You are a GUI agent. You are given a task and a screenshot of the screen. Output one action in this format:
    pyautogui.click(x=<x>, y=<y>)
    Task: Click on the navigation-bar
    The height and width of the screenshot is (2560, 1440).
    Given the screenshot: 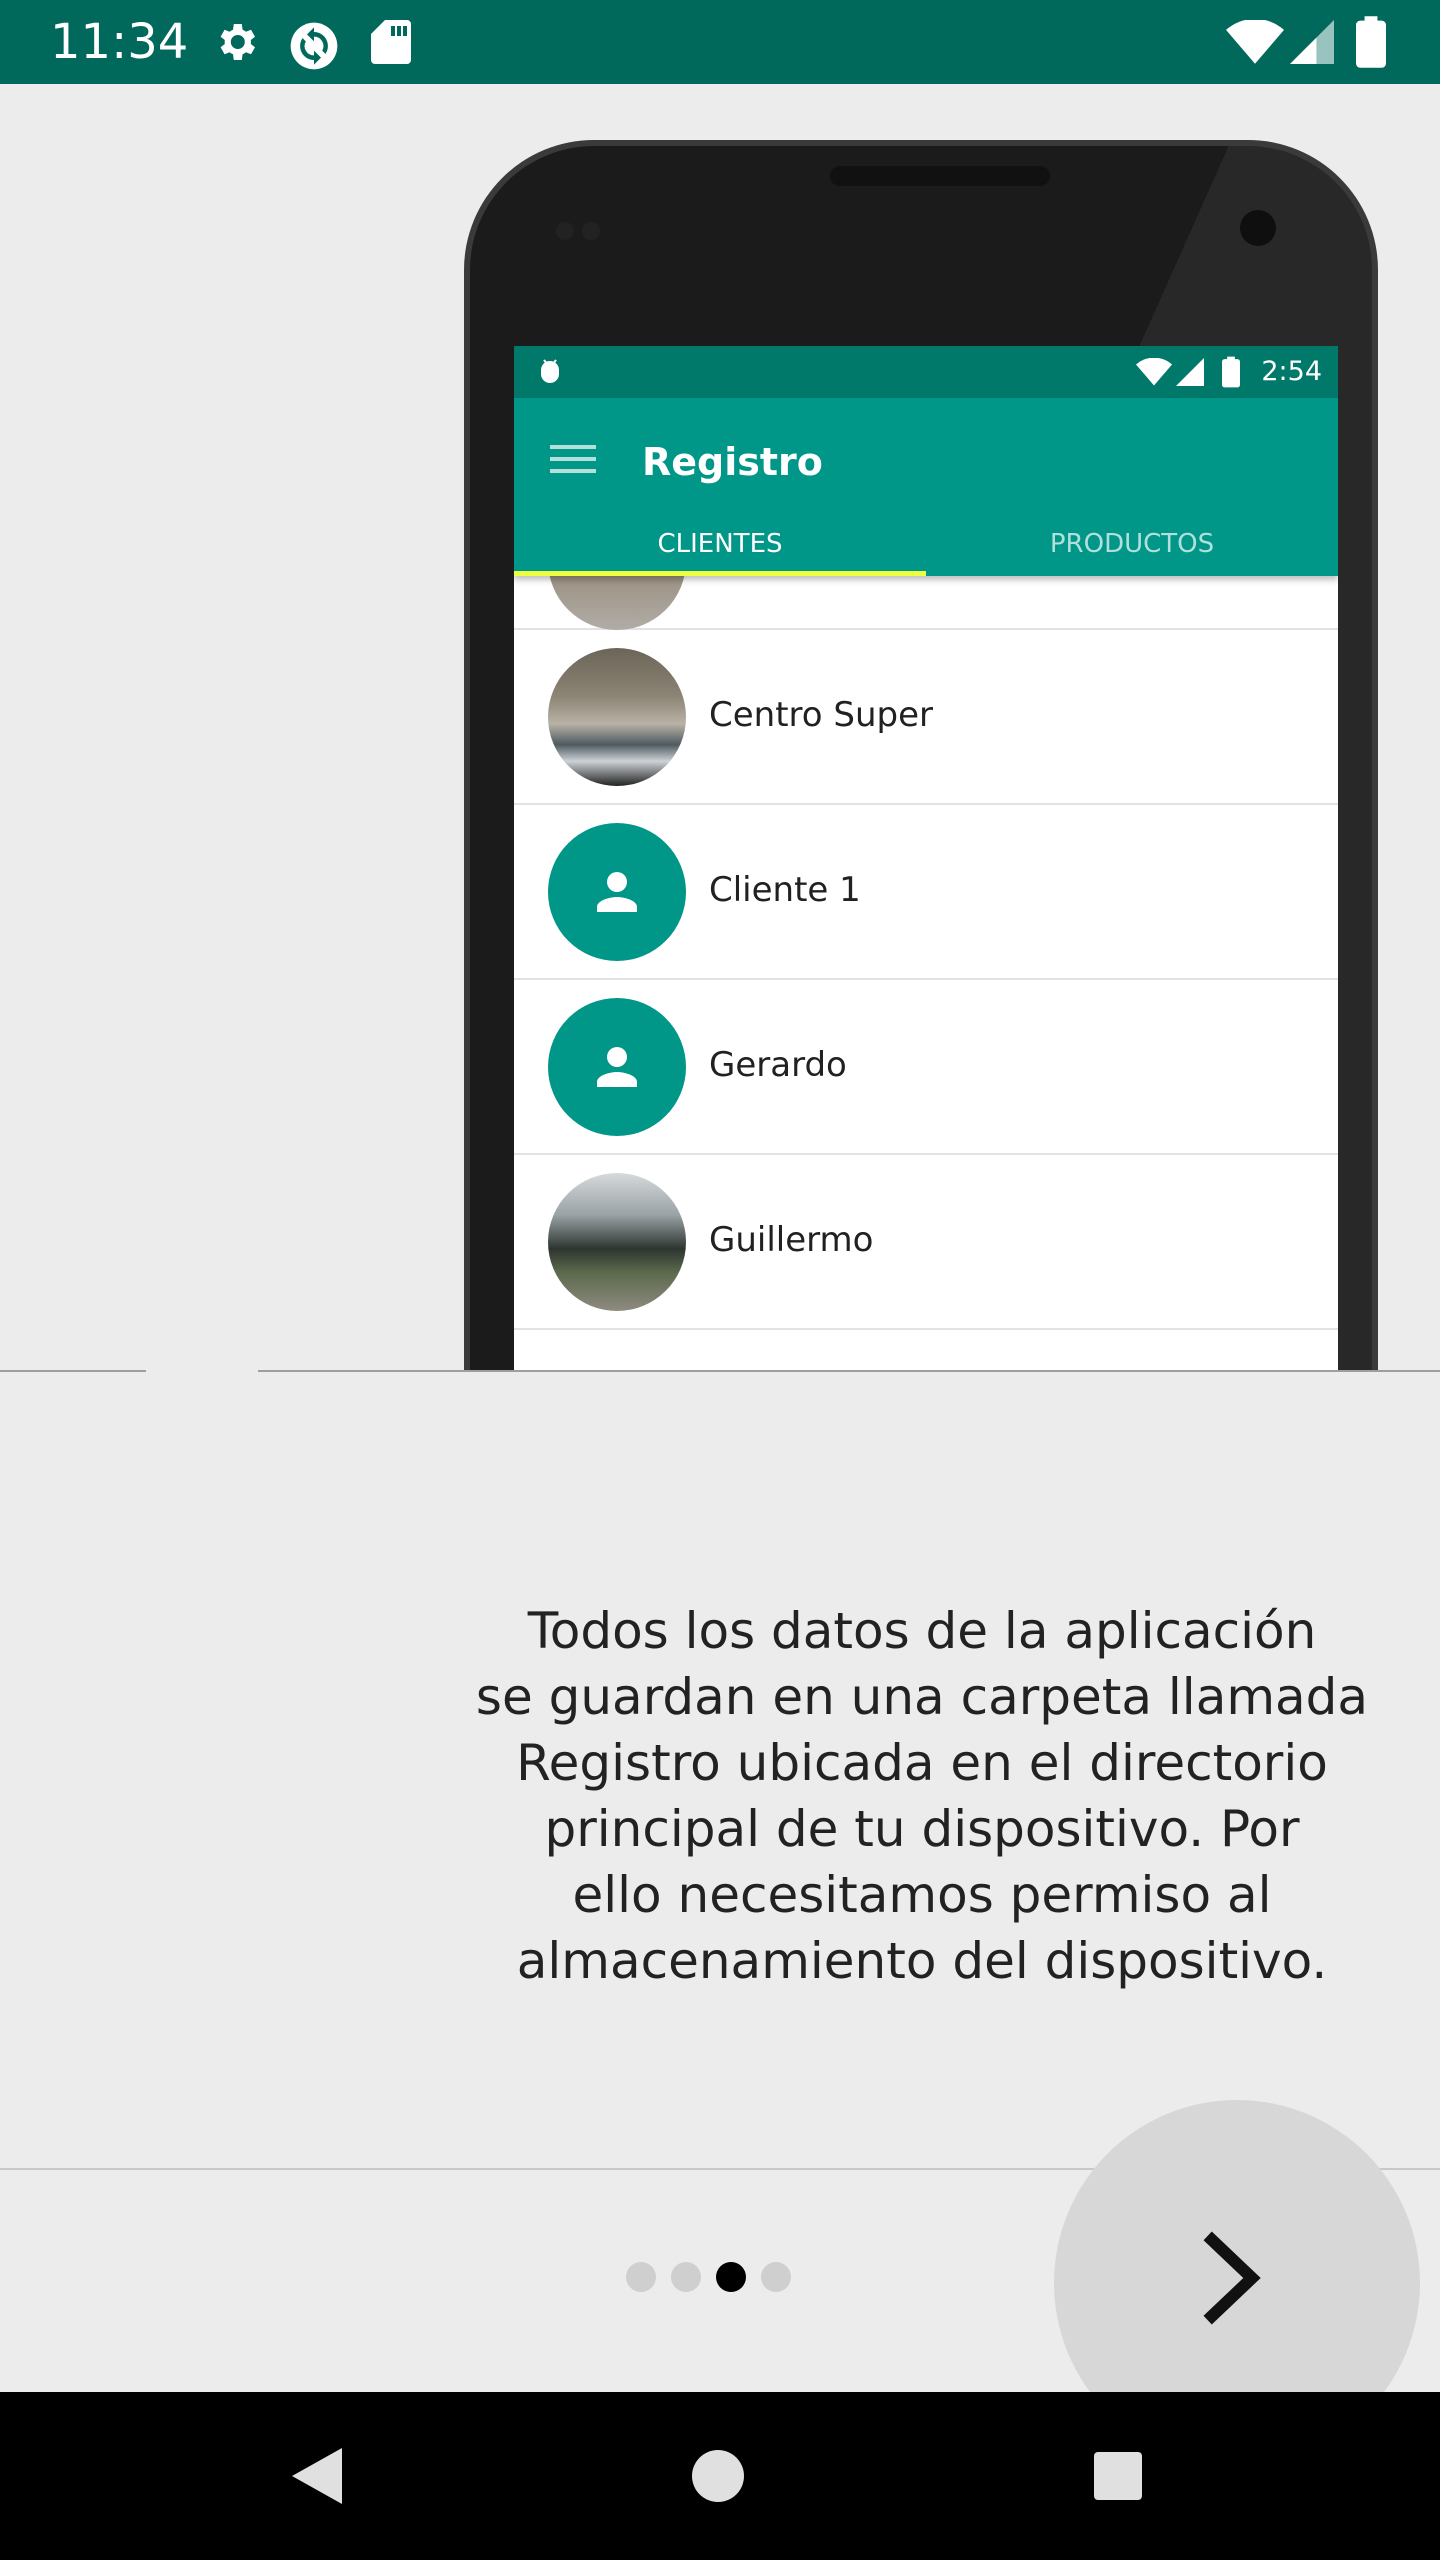 What is the action you would take?
    pyautogui.click(x=720, y=2476)
    